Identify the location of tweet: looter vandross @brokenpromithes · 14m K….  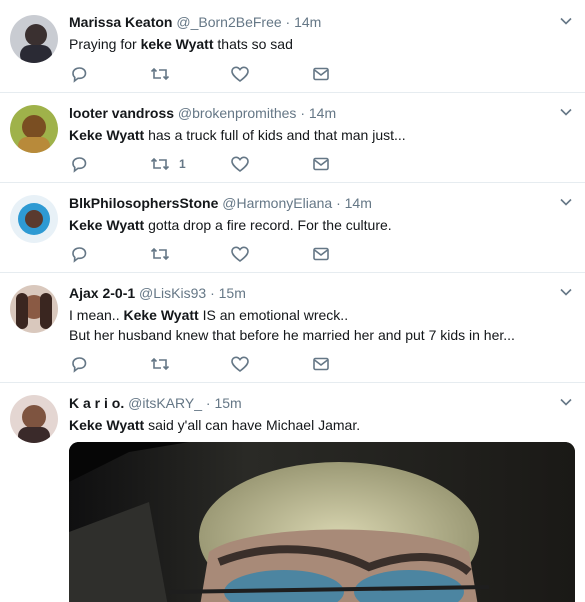
(292, 138).